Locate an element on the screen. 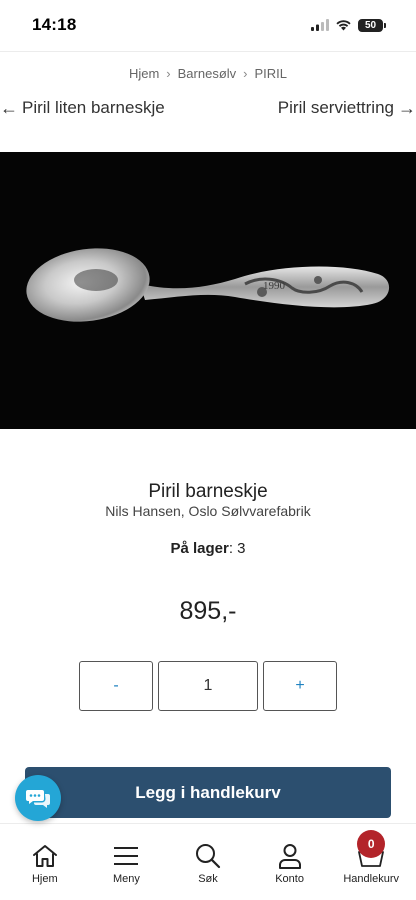 Image resolution: width=416 pixels, height=900 pixels. tab-home: Hjem is located at coordinates (45, 862).